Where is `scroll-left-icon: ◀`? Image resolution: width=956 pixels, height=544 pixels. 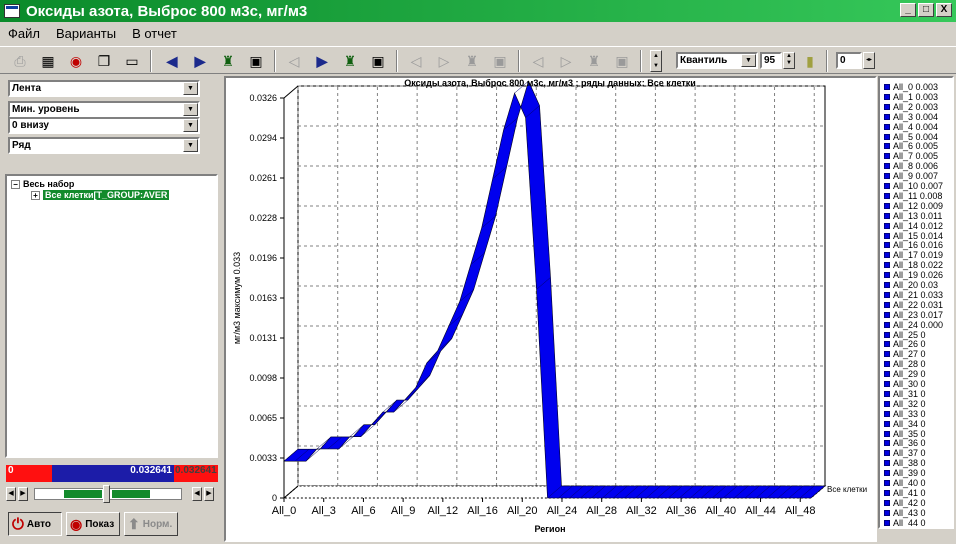
scroll-left-icon: ◀ is located at coordinates (11, 494).